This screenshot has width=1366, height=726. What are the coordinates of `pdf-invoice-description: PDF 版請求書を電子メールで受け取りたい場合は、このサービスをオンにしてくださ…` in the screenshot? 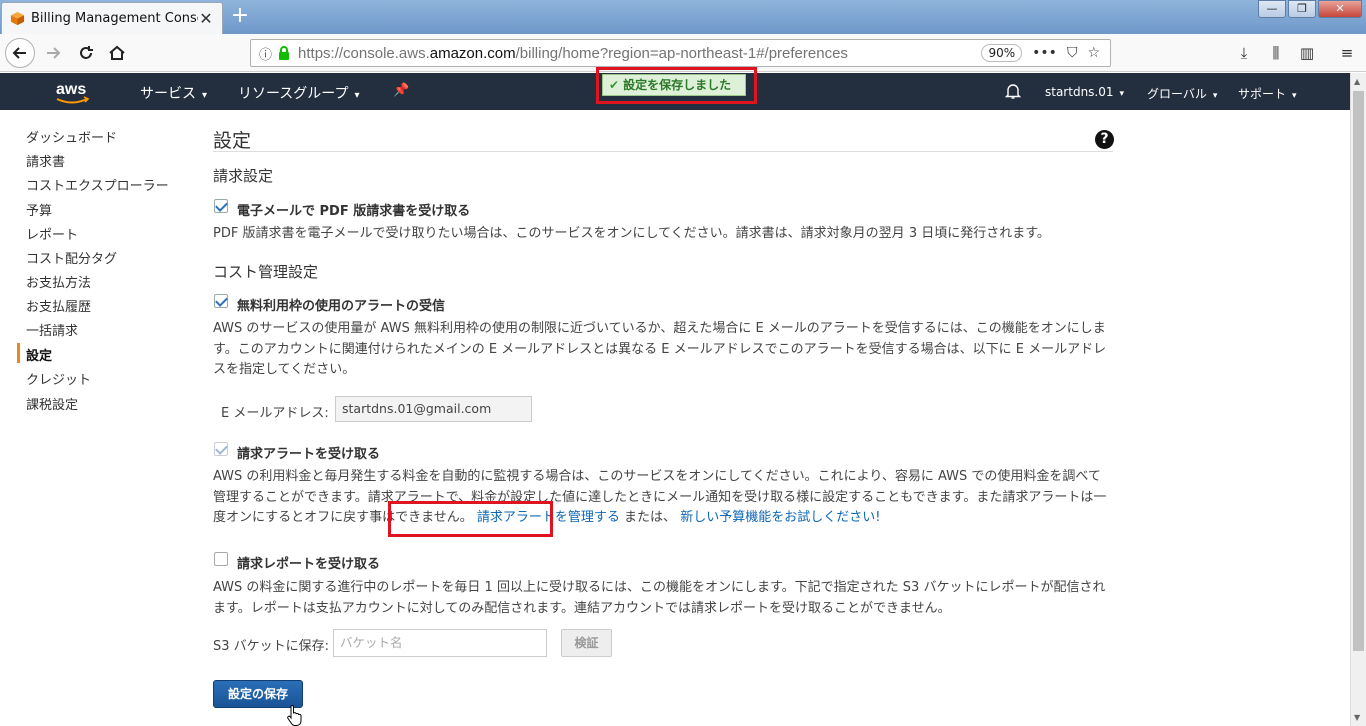 It's located at (631, 233).